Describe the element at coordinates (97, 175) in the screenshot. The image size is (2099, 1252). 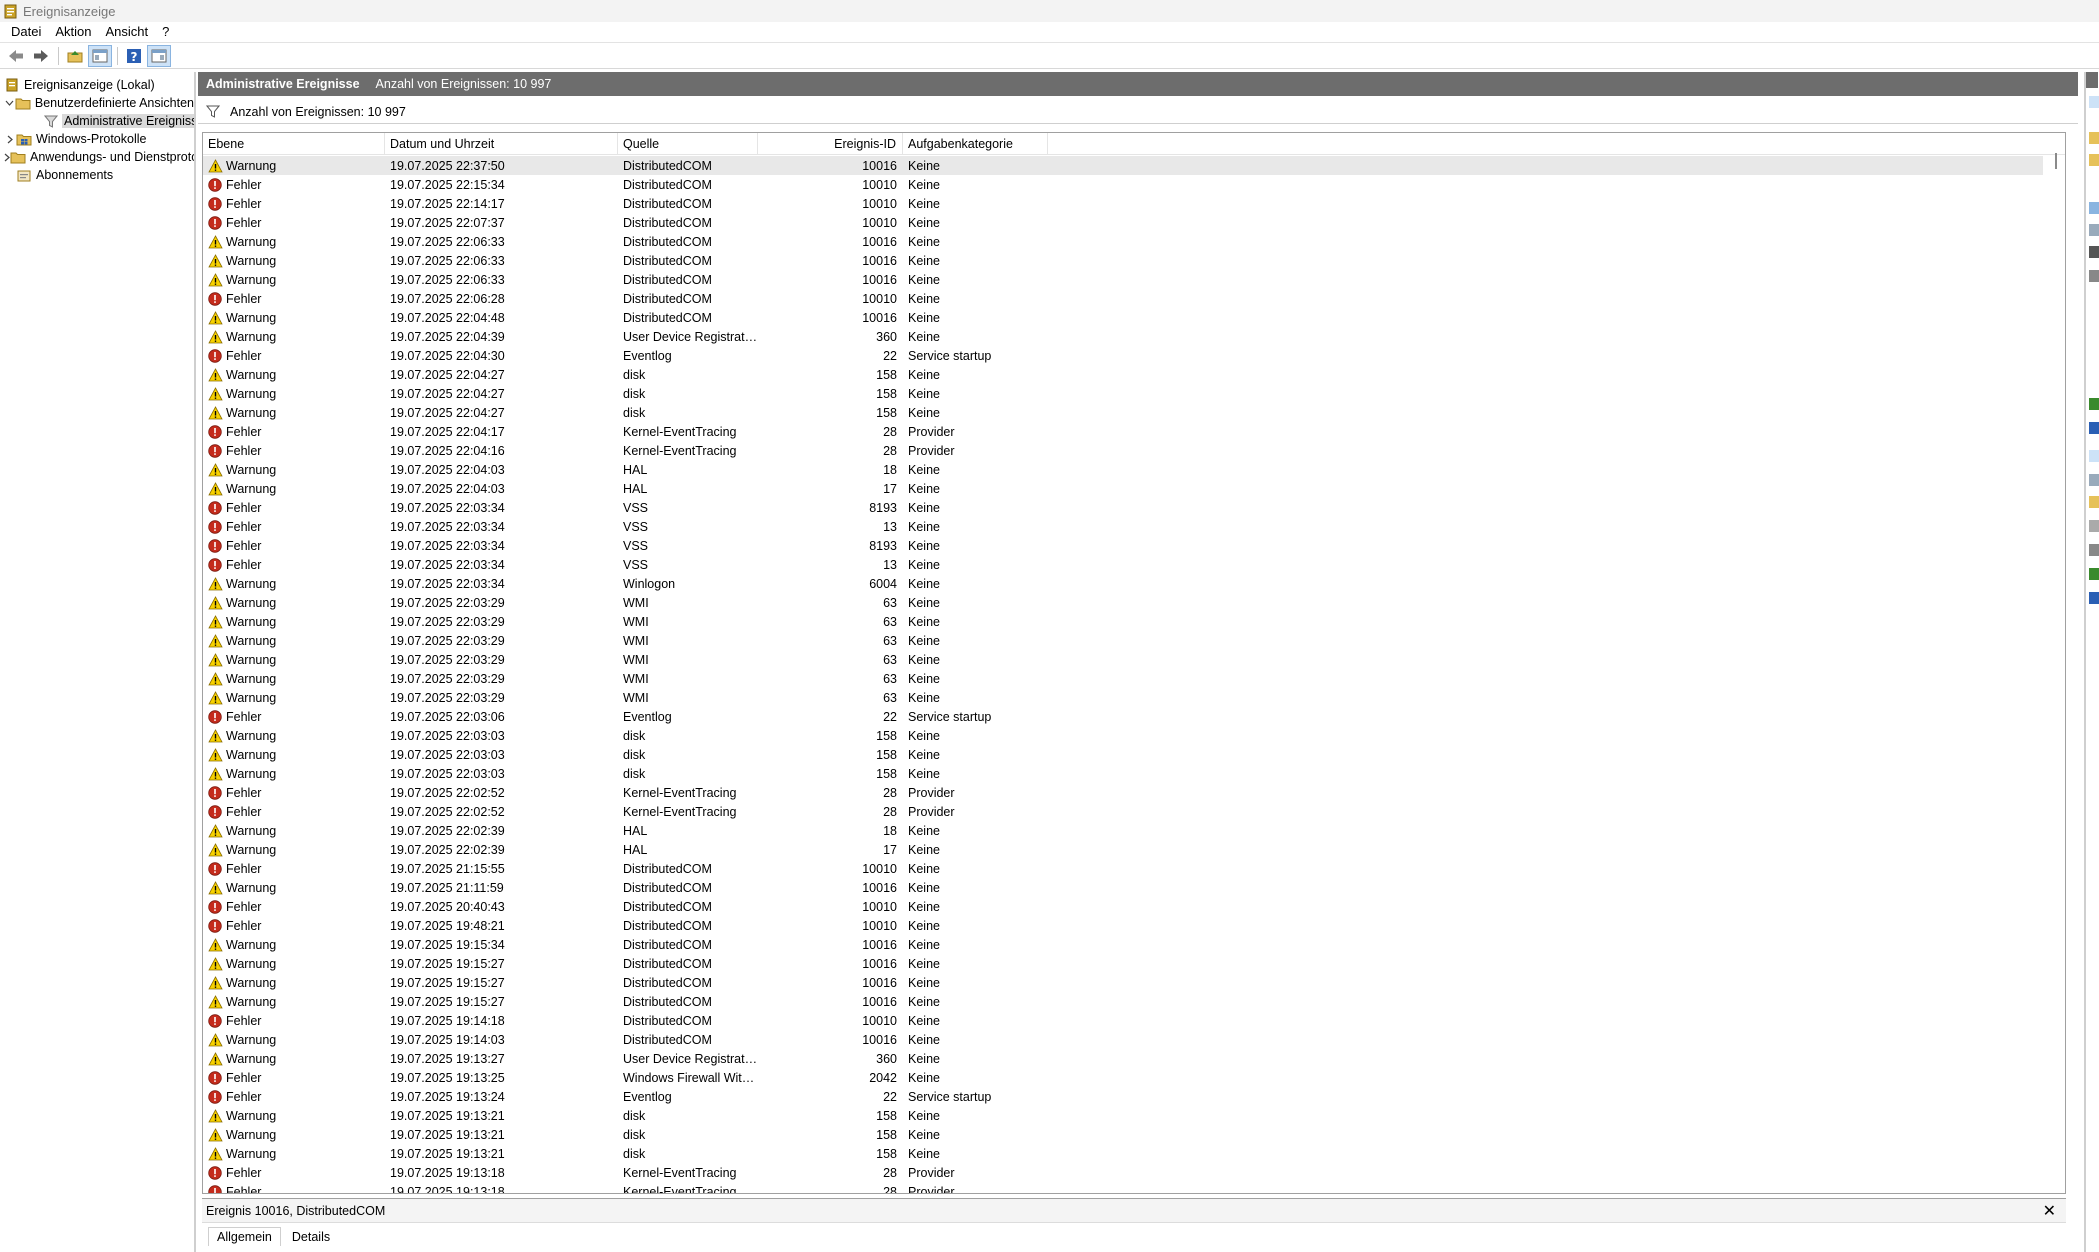
I see `tree-node-subscriptions: Abonnements` at that location.